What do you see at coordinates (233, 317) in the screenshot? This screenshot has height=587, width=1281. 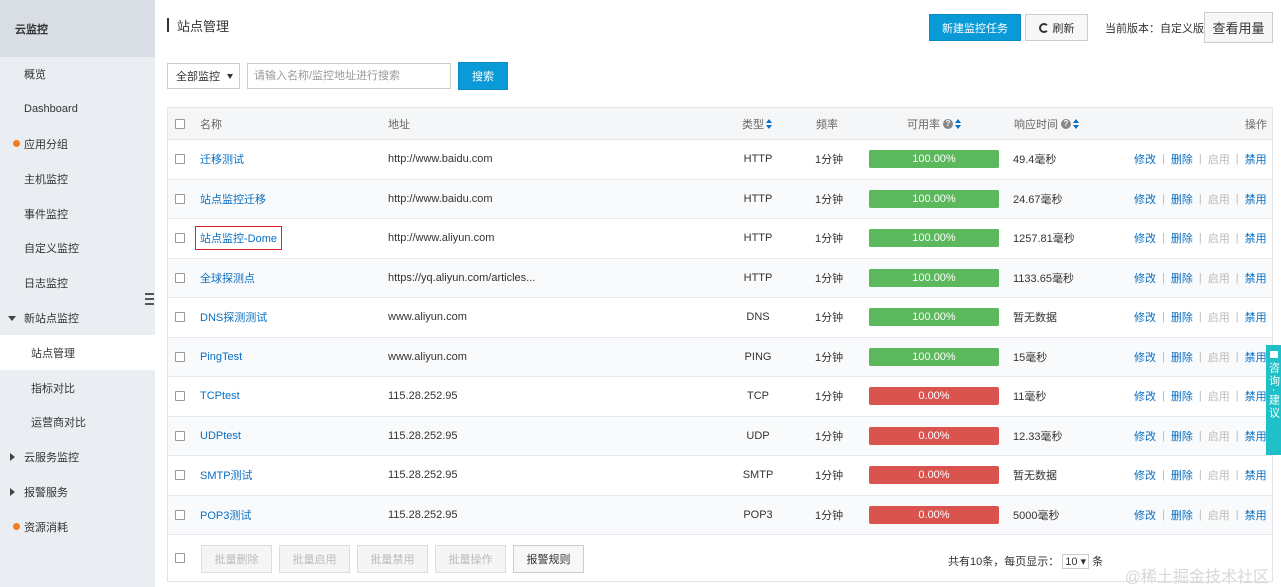 I see `site-name-link: DNS探测测试` at bounding box center [233, 317].